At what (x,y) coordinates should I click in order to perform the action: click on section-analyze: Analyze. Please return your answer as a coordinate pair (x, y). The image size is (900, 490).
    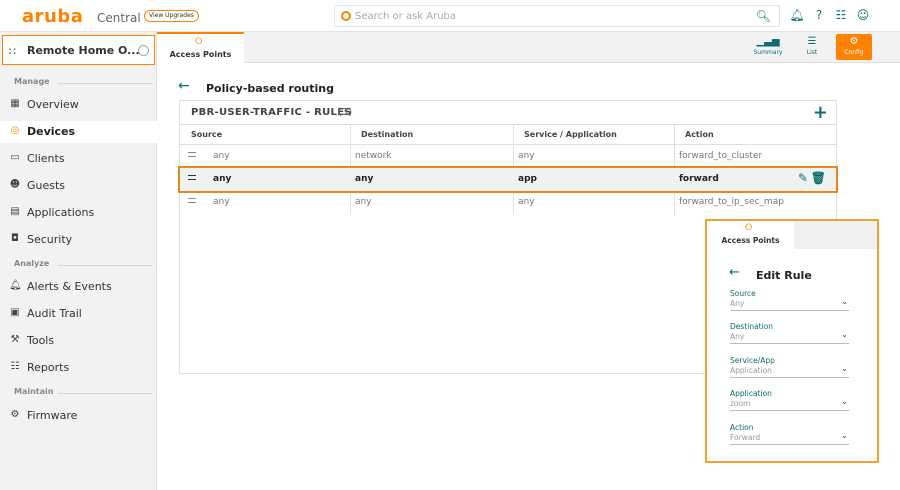
    Looking at the image, I should click on (78, 265).